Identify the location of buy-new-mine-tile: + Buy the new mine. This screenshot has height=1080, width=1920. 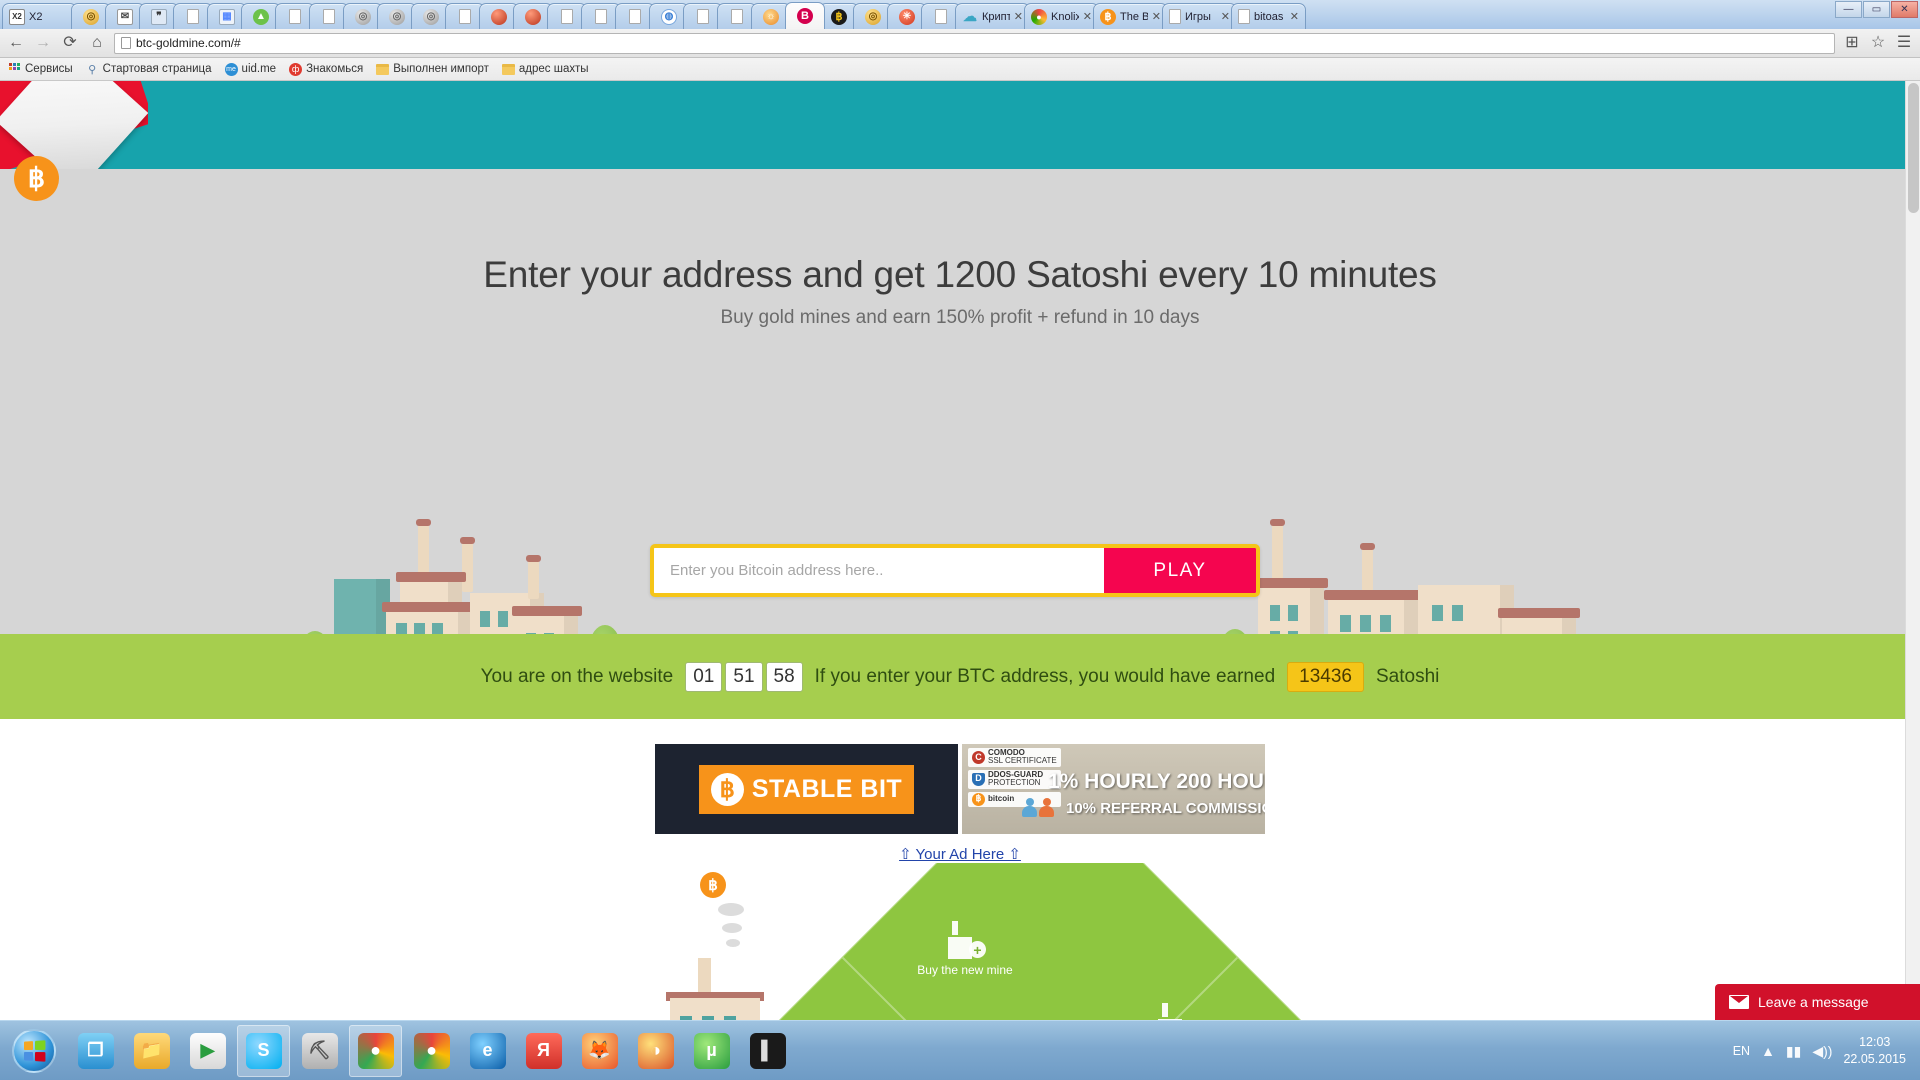
(965, 949).